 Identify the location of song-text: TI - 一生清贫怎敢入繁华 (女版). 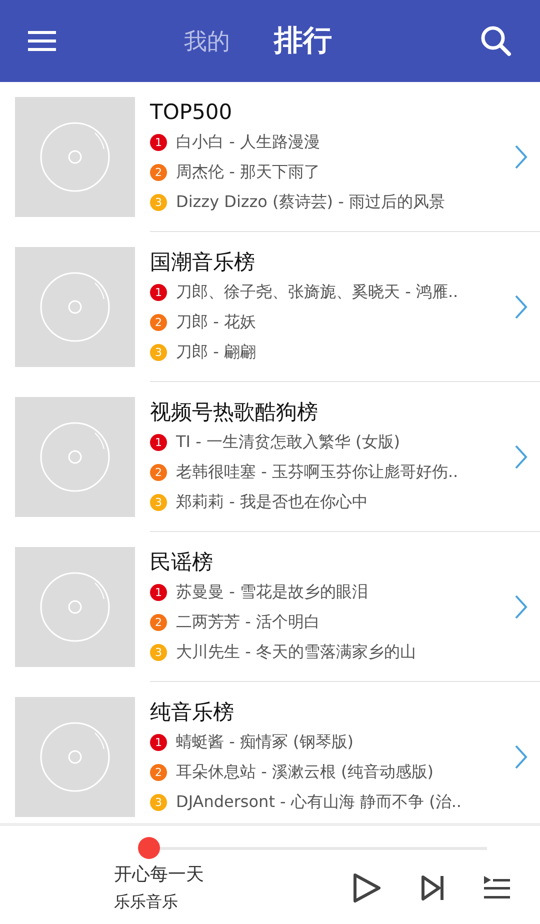
(288, 442).